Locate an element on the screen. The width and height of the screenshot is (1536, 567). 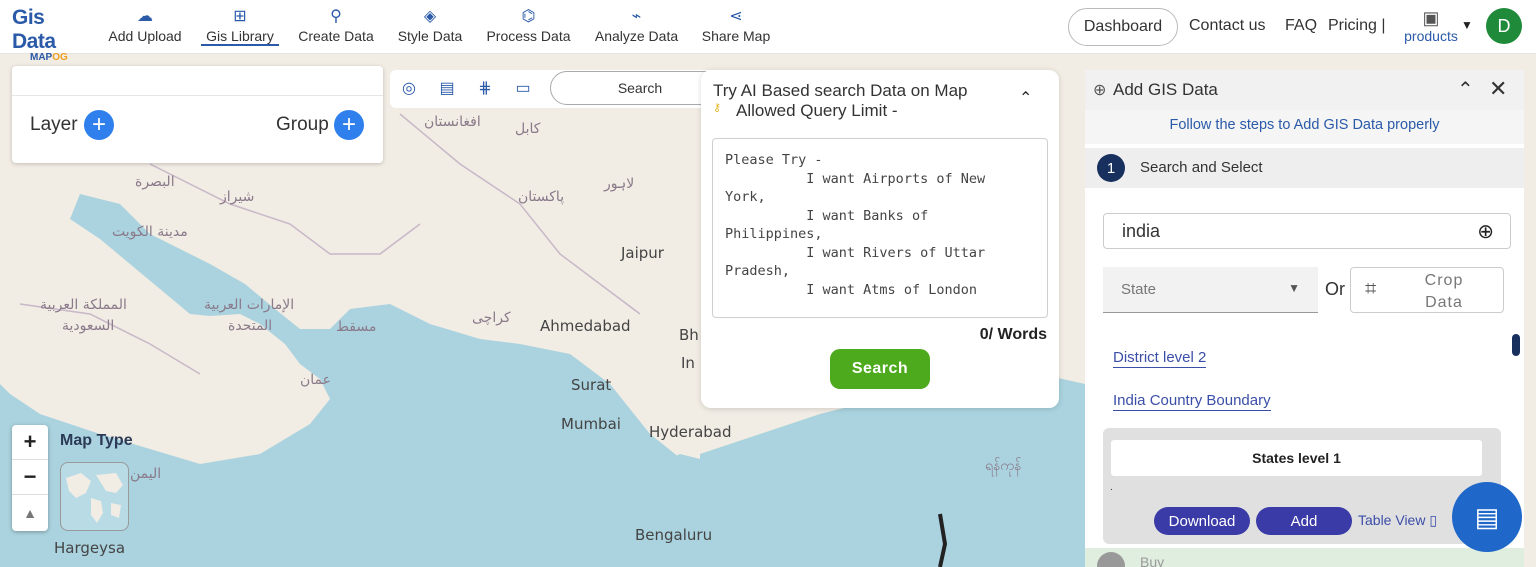
crop-icon: ⌗ is located at coordinates (1371, 289).